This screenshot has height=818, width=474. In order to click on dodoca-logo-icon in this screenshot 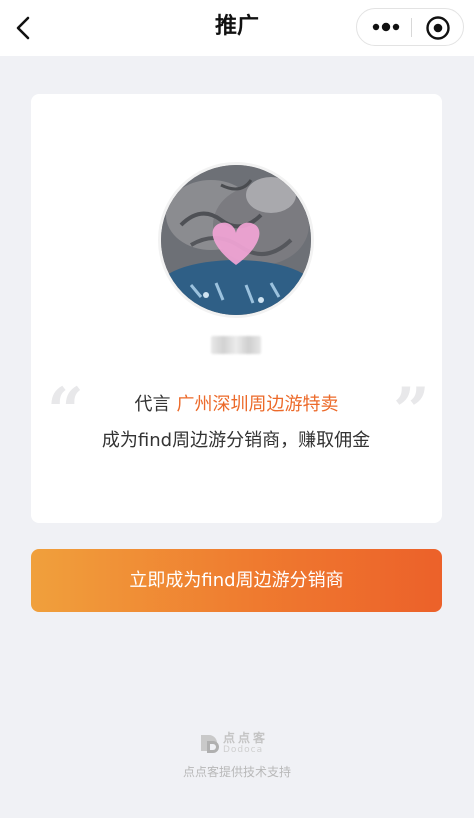, I will do `click(210, 744)`.